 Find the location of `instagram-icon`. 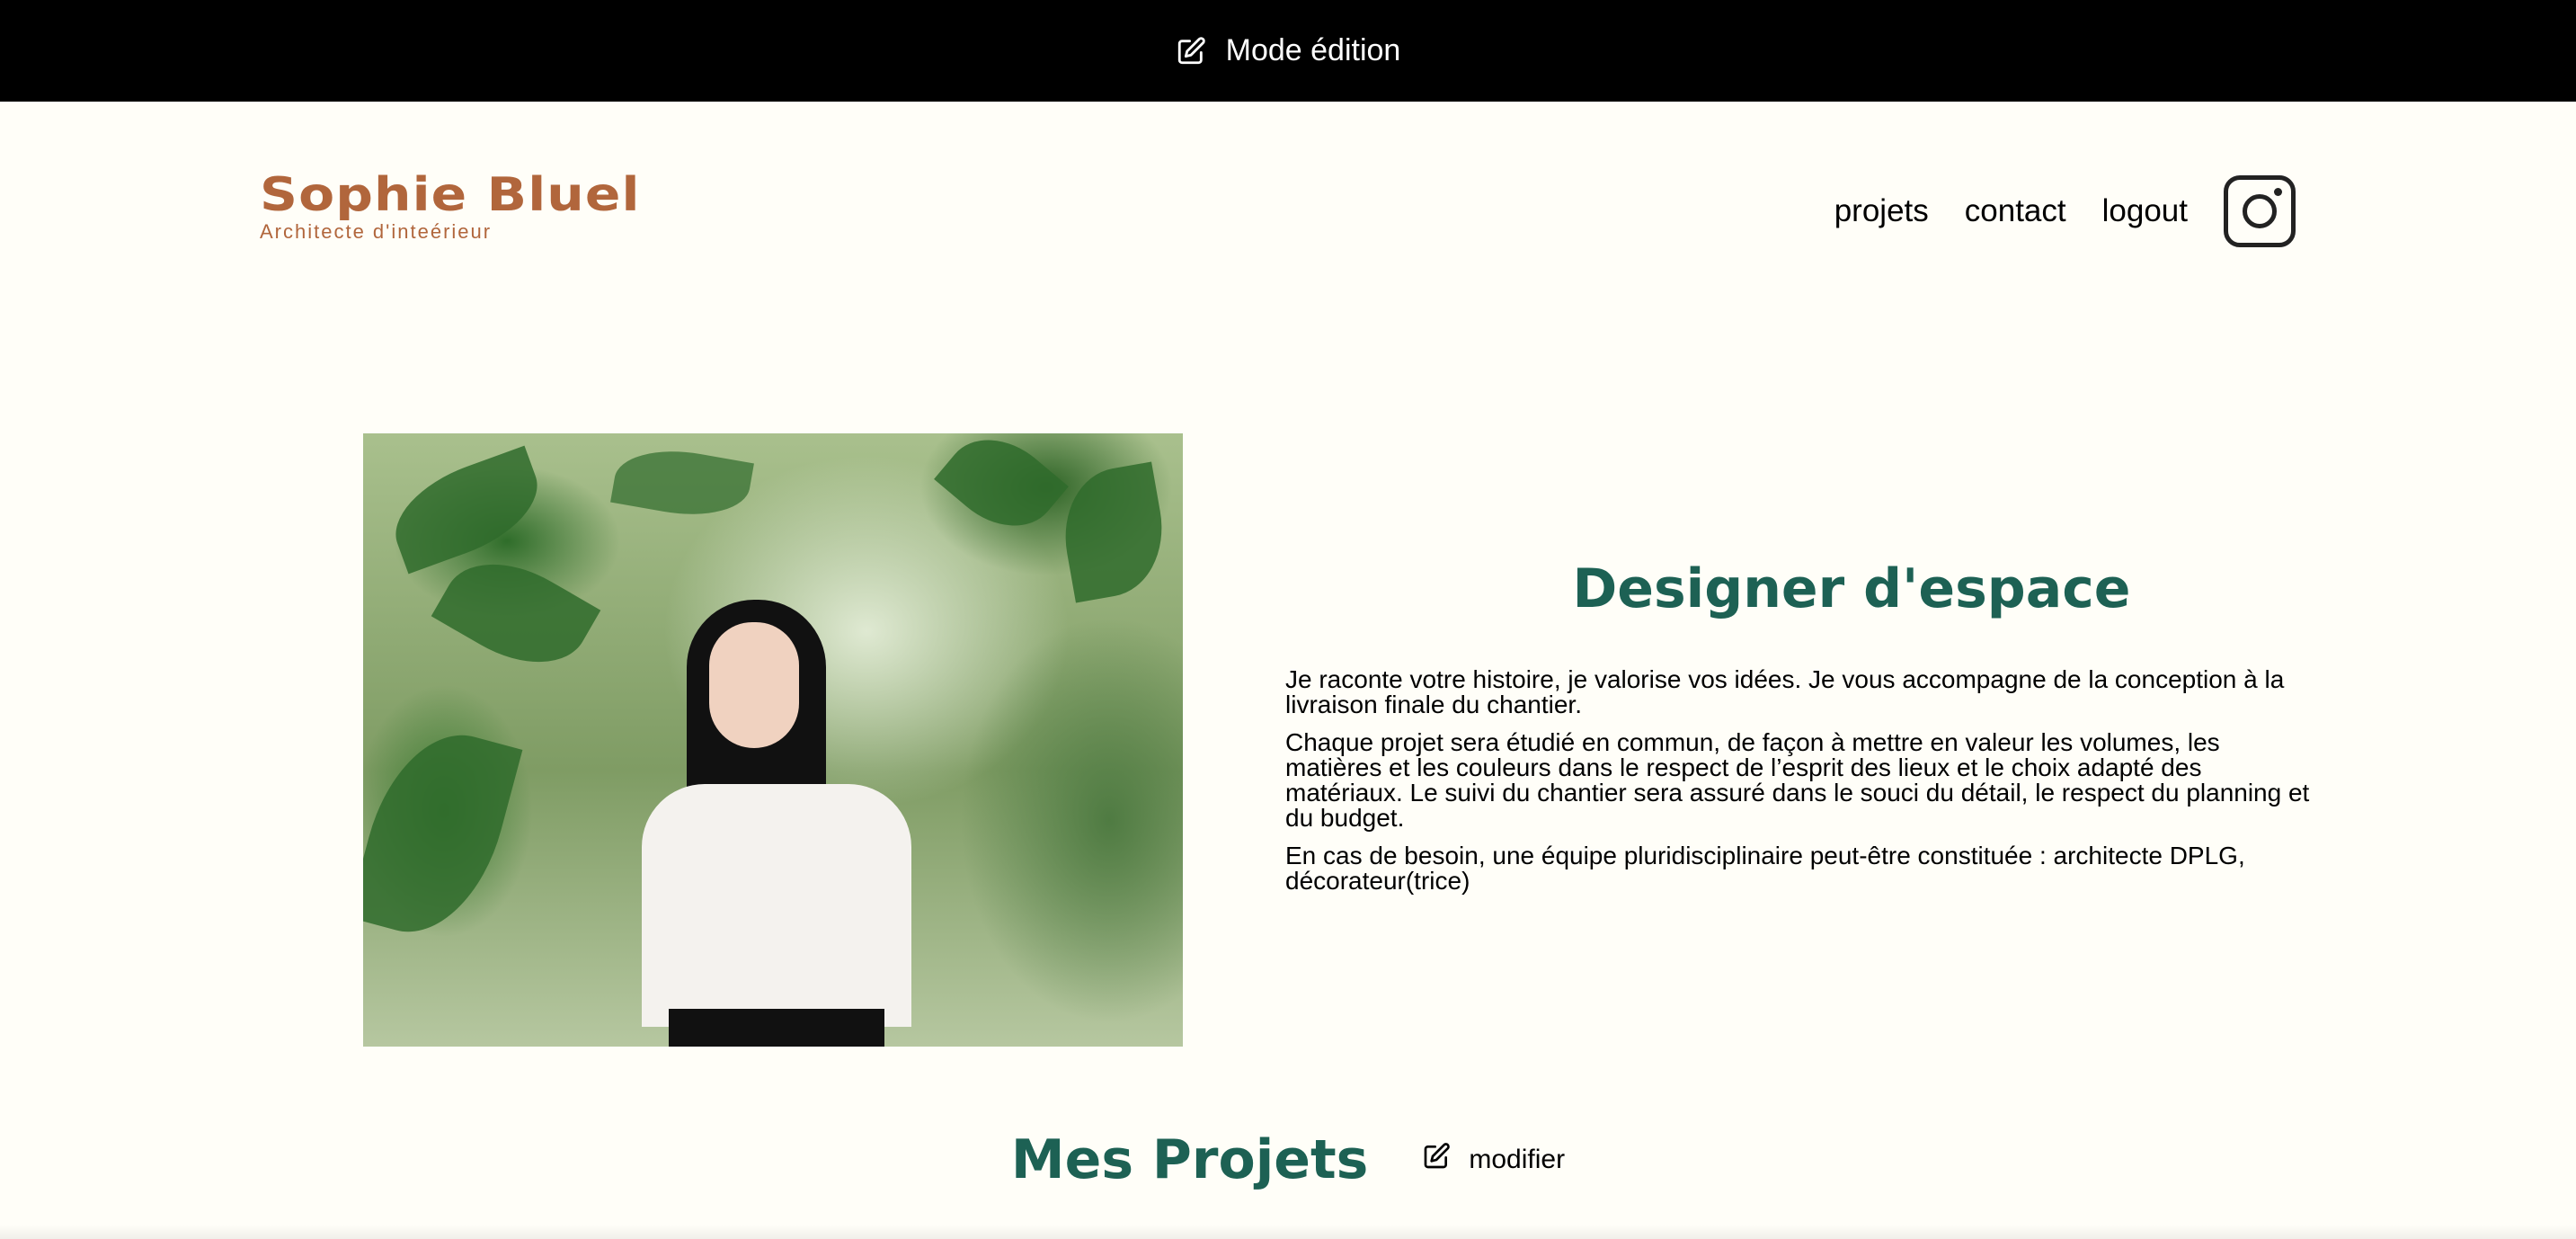

instagram-icon is located at coordinates (2260, 211).